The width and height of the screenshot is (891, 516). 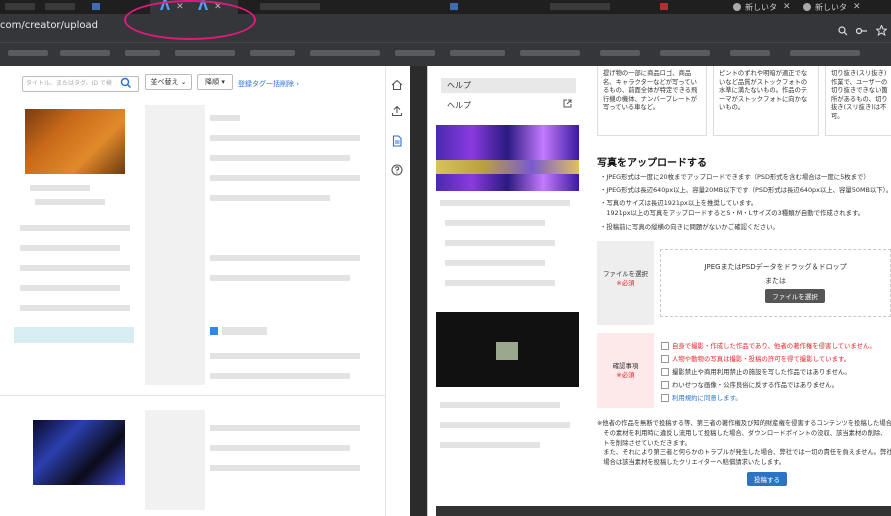 I want to click on confirm-text: わいせつな画像・公序良俗に反する作品ではありません。, so click(x=755, y=385).